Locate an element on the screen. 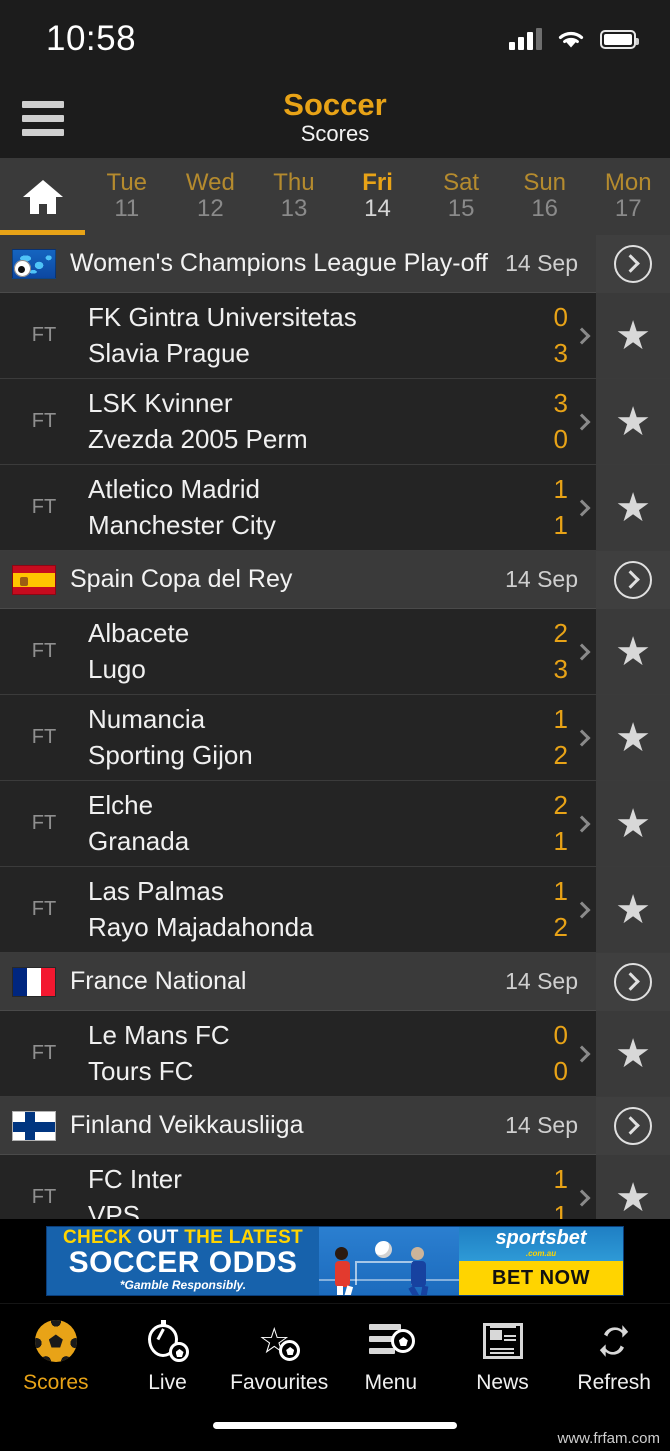  away-team-name: Granada is located at coordinates (139, 840).